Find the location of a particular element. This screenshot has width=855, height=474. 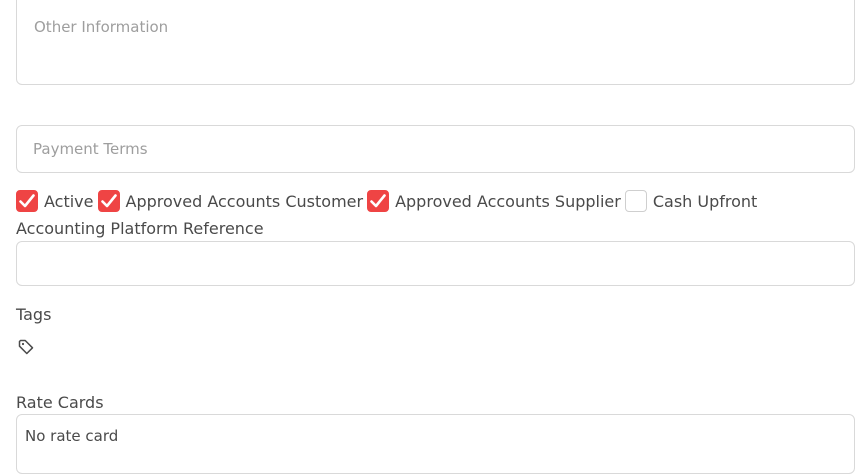

approved-accounts-supplier-label: Approved Accounts Supplier is located at coordinates (508, 201).